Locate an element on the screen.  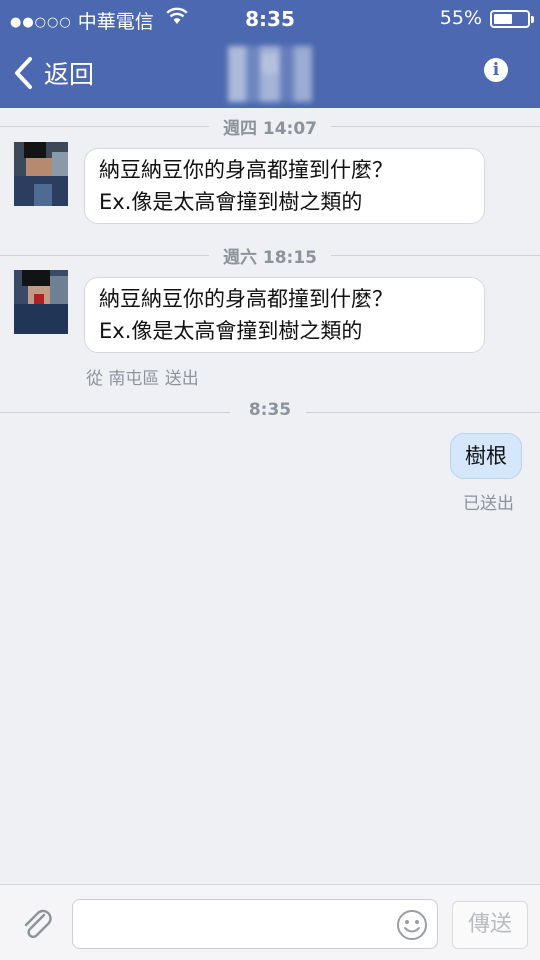
timestamp-divider: 8:35 is located at coordinates (270, 412).